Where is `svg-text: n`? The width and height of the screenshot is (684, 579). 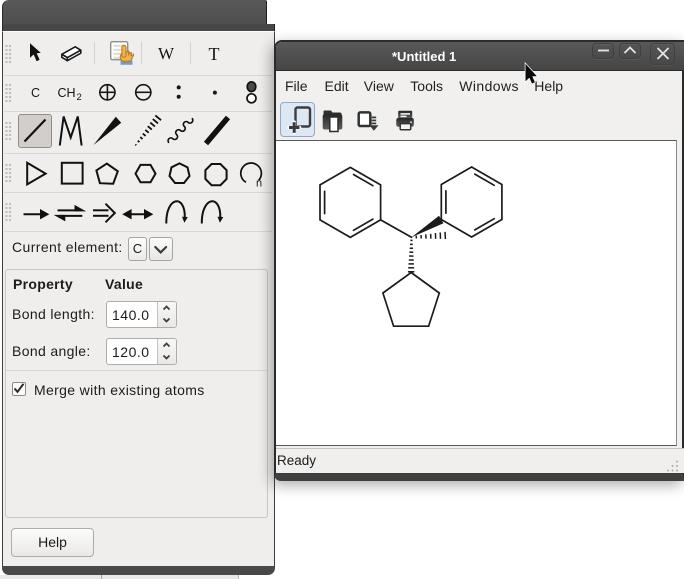 svg-text: n is located at coordinates (259, 184).